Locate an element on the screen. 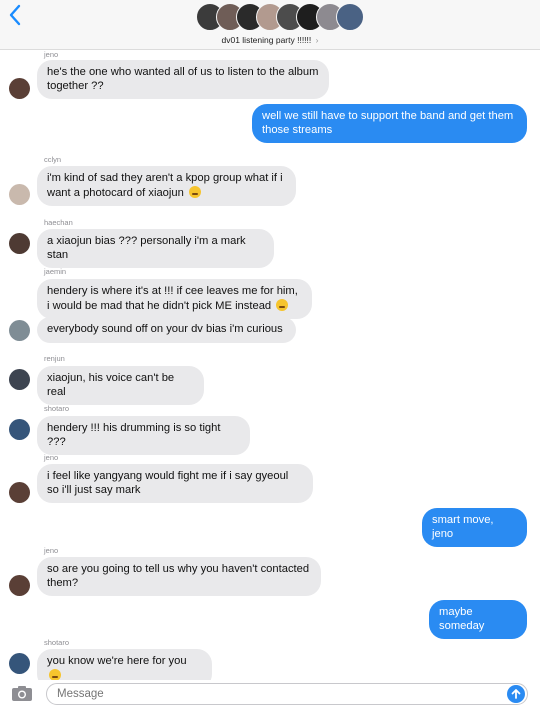  weary-face-emoji is located at coordinates (194, 191).